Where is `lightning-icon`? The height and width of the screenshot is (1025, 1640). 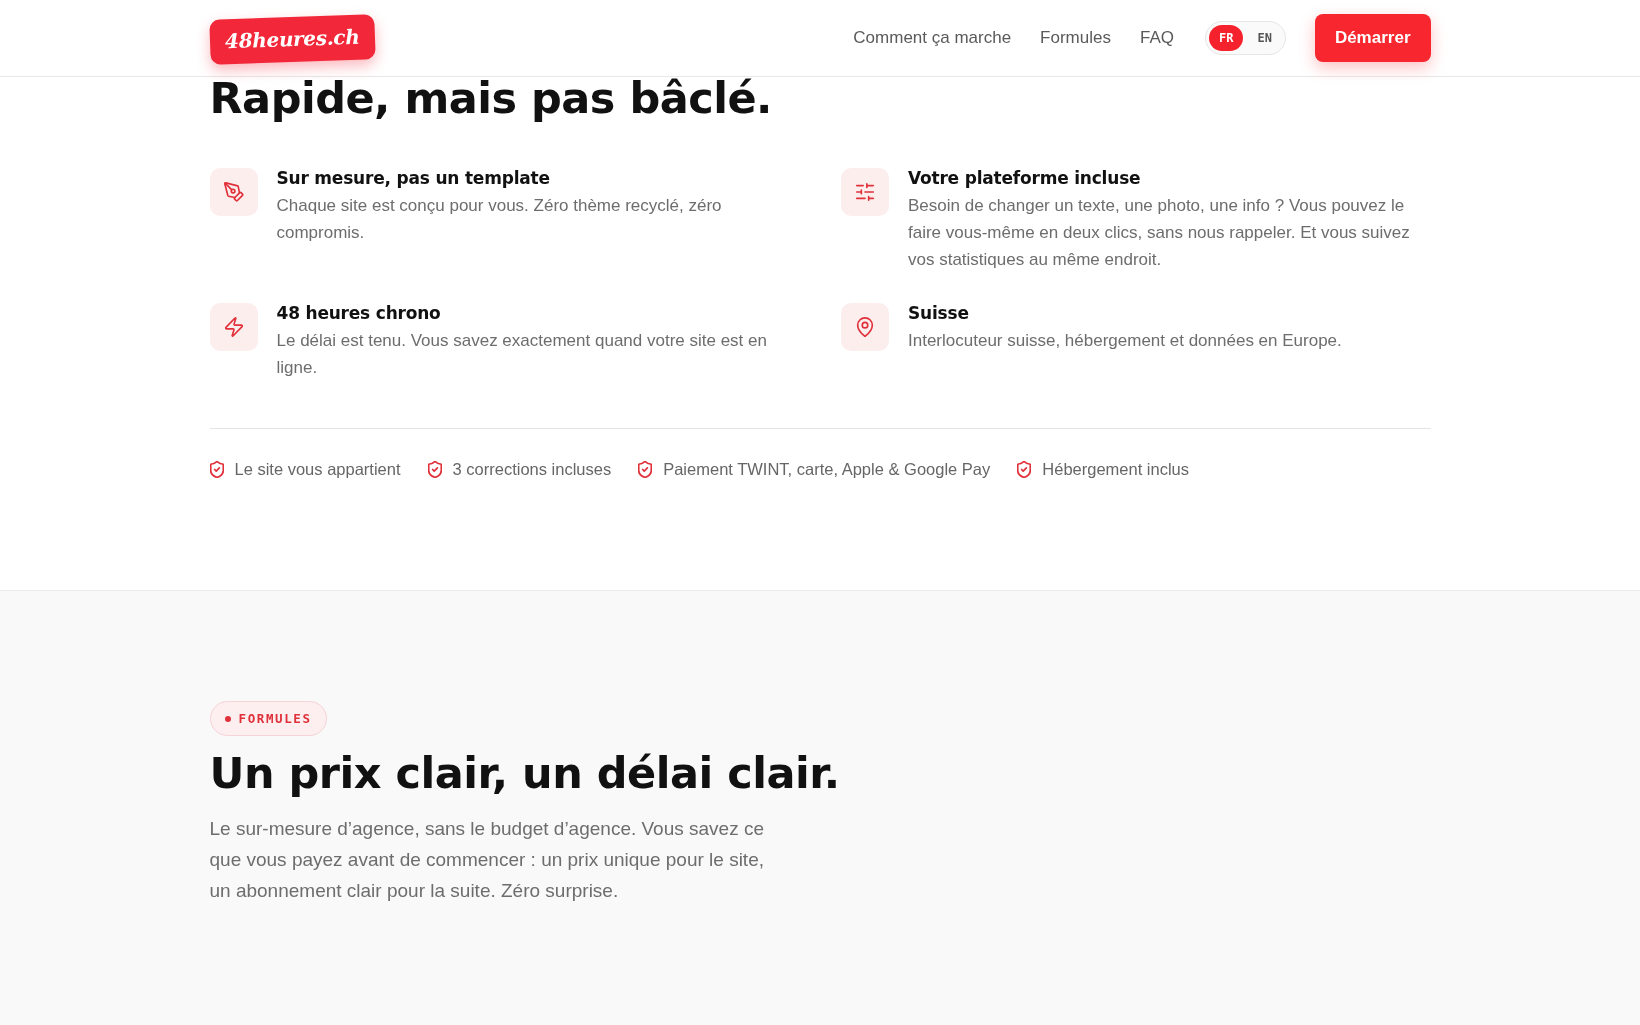
lightning-icon is located at coordinates (233, 327).